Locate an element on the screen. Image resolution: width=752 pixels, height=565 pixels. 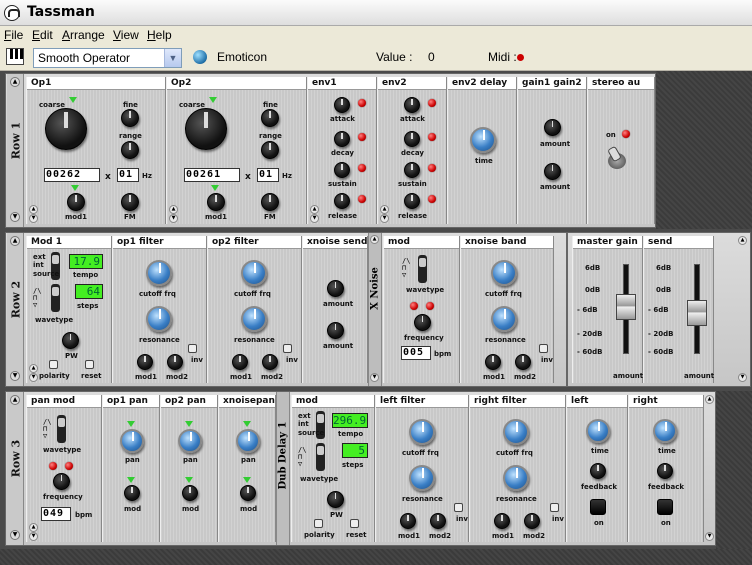
steps-display: 64 is located at coordinates (89, 291).